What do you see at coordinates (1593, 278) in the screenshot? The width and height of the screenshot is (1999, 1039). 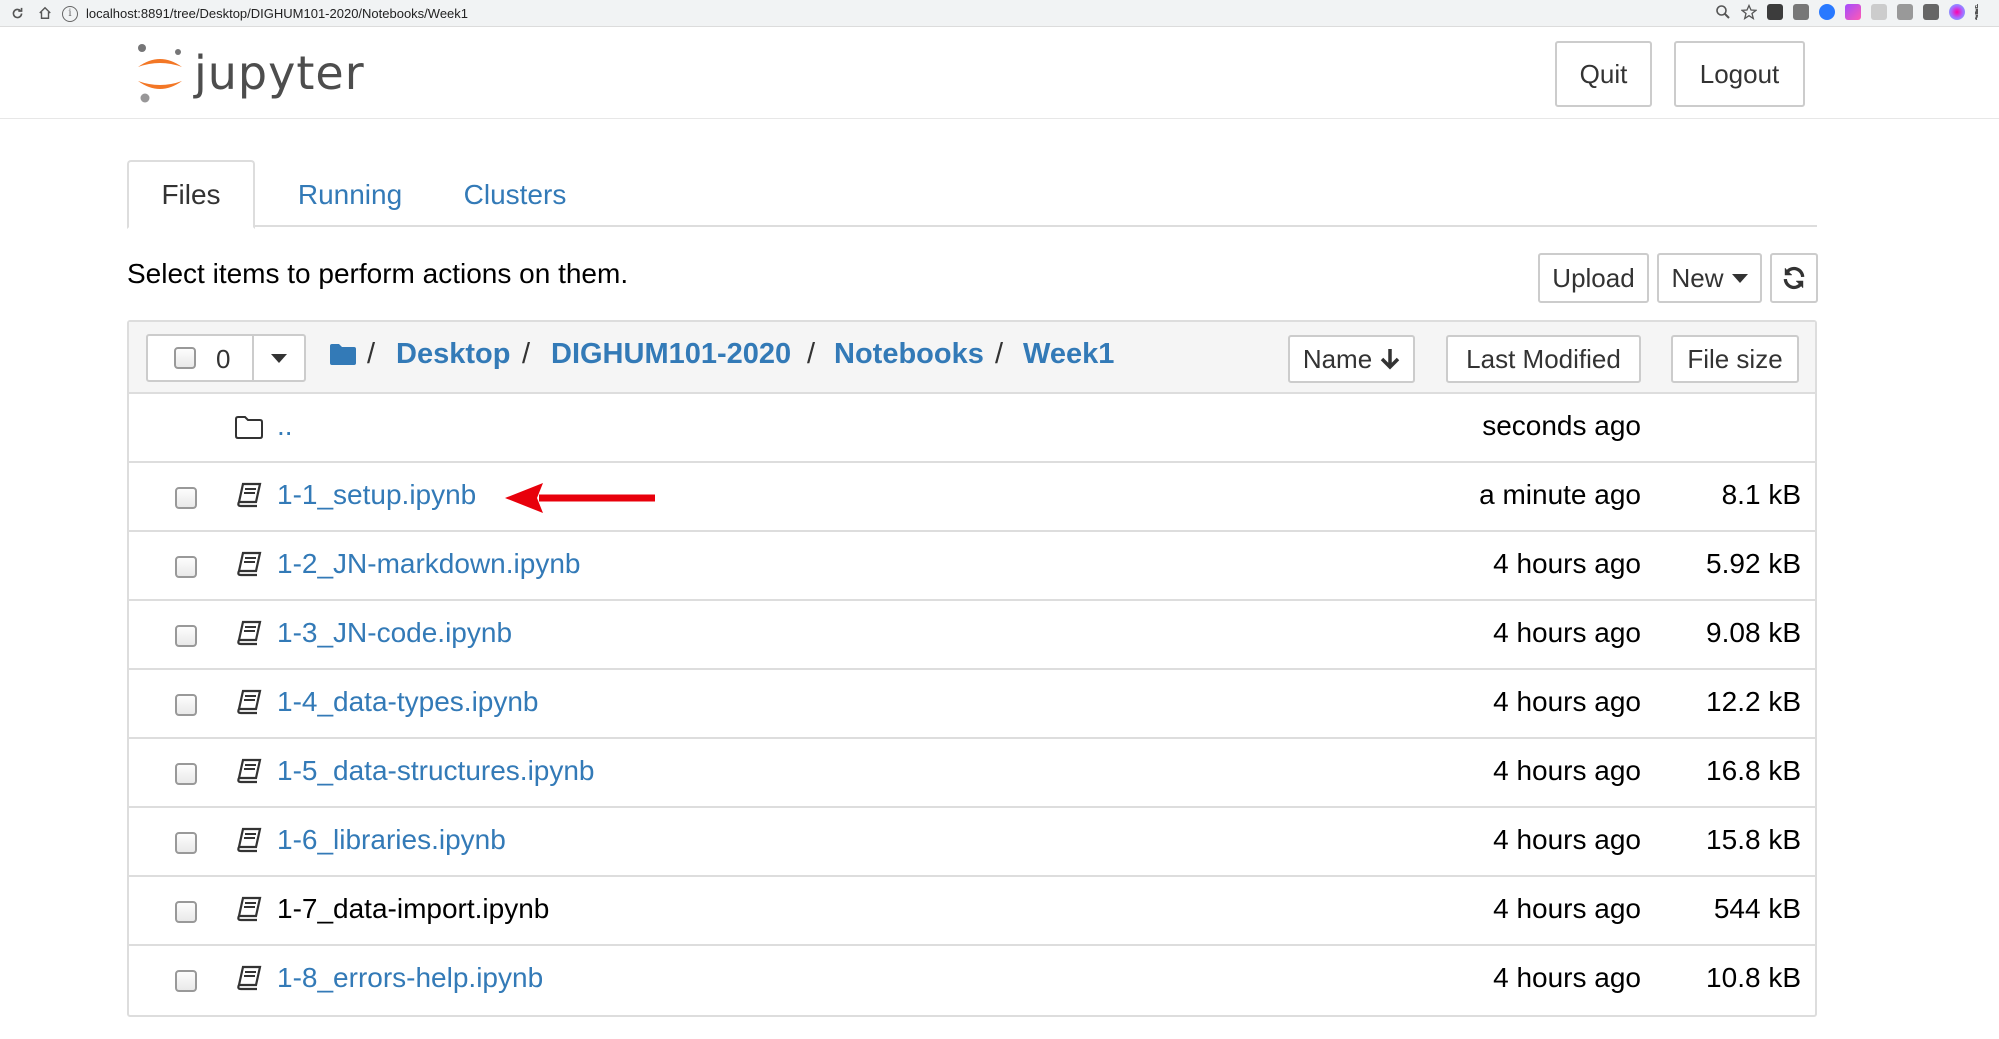 I see `upload-button: Upload` at bounding box center [1593, 278].